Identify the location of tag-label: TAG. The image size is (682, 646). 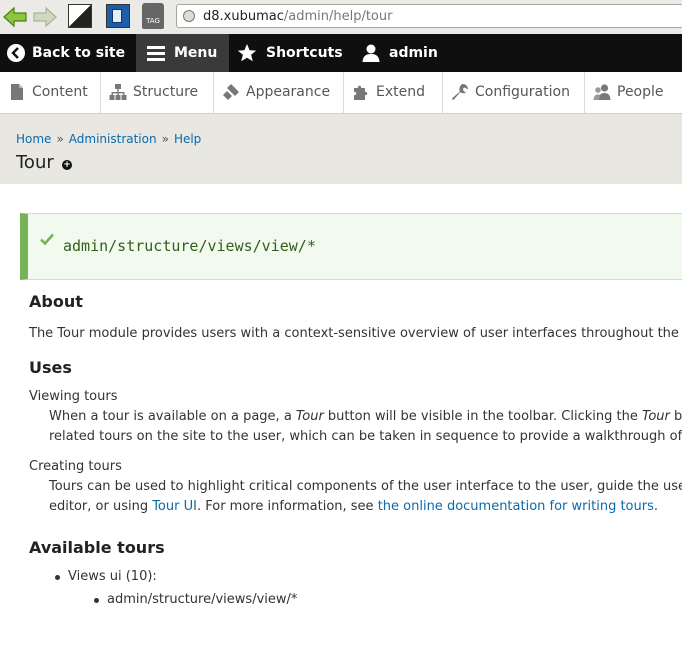
(153, 21).